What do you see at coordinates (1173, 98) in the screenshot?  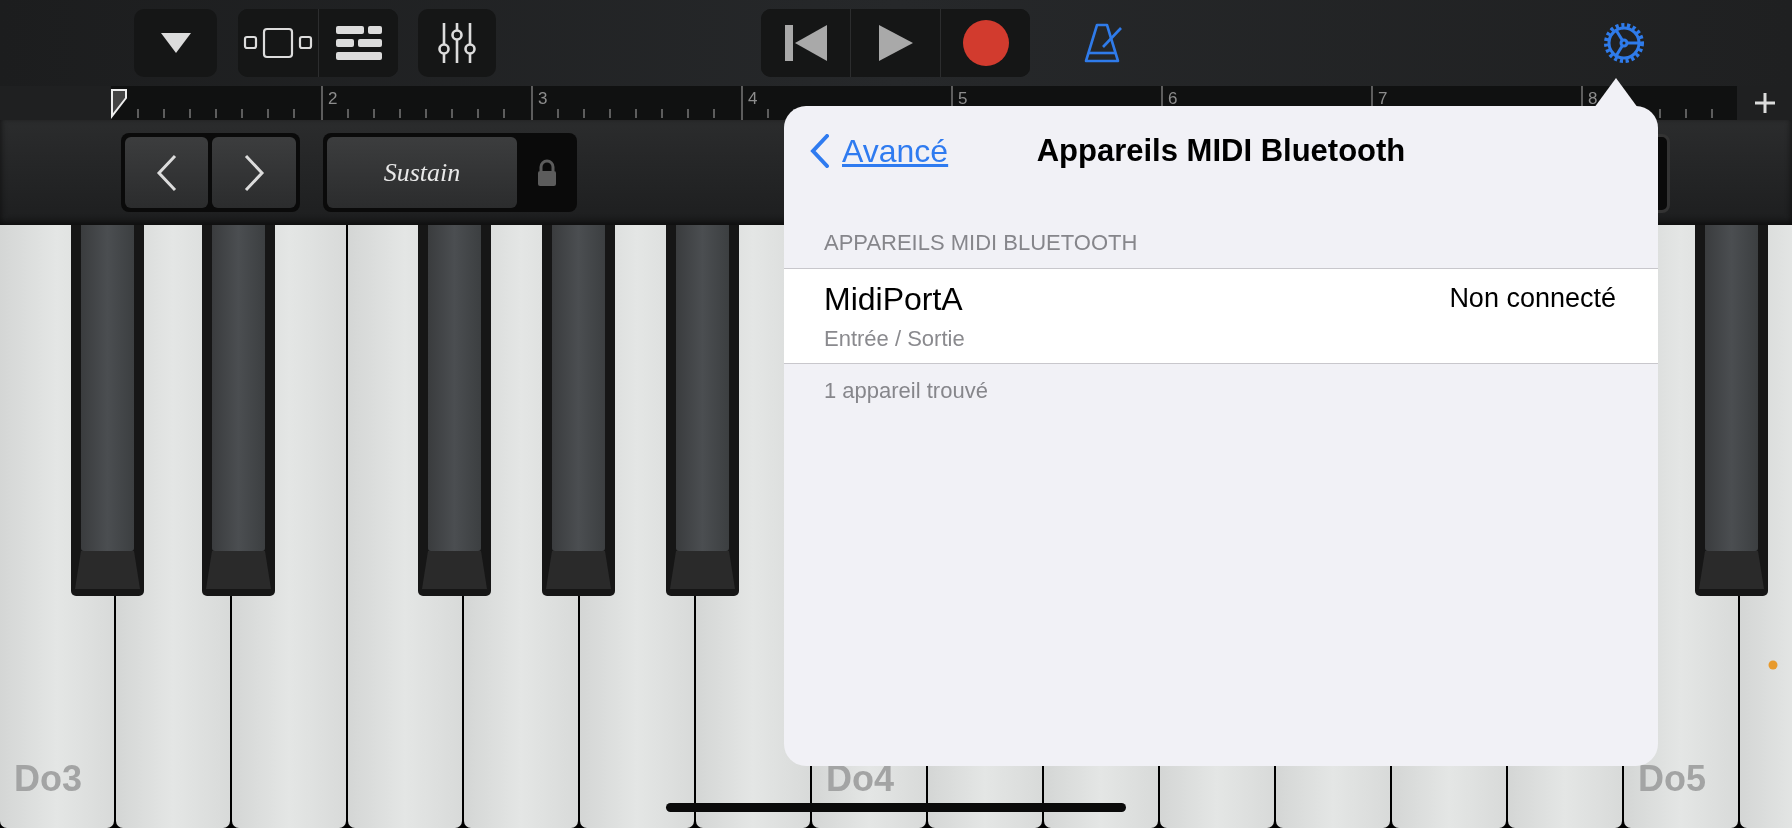 I see `bar-number: 6` at bounding box center [1173, 98].